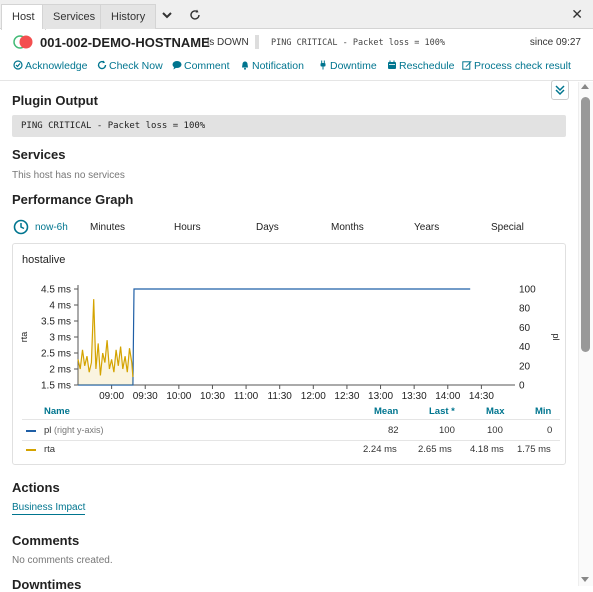 This screenshot has width=593, height=592. What do you see at coordinates (212, 396) in the screenshot?
I see `x-tick-label: 10:30` at bounding box center [212, 396].